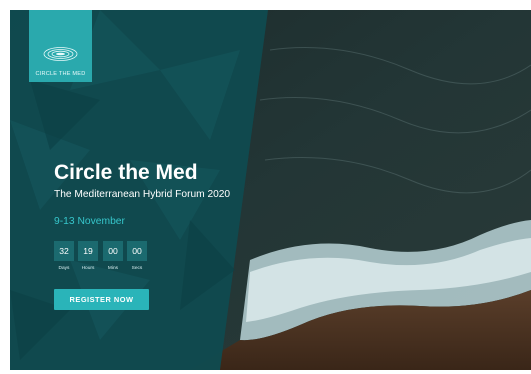  What do you see at coordinates (113, 268) in the screenshot?
I see `countdown-mins-label: Mins` at bounding box center [113, 268].